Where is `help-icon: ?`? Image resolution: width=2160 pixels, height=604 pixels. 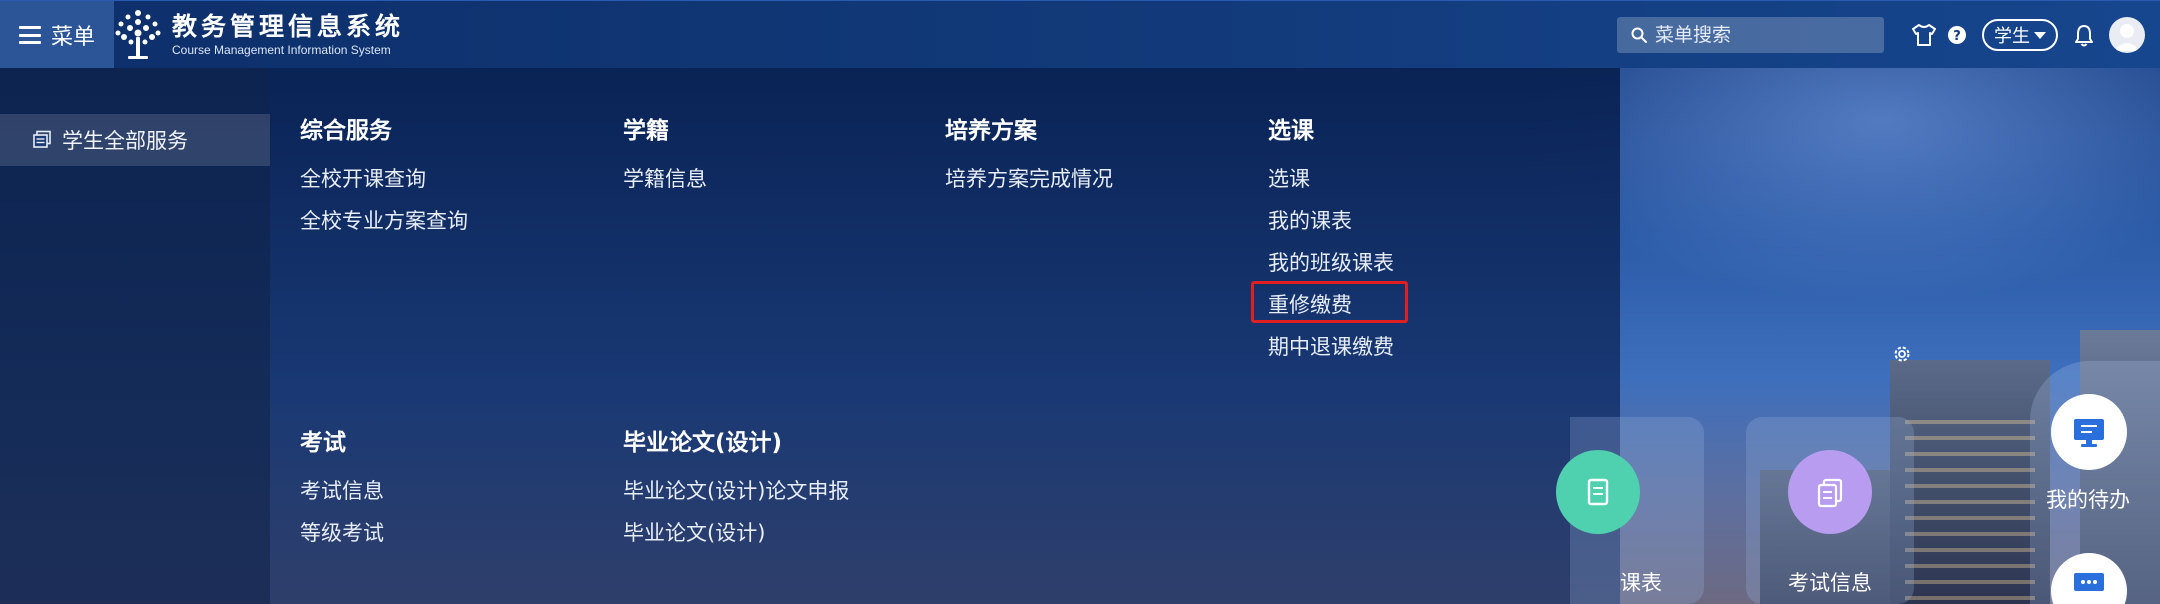 help-icon: ? is located at coordinates (1957, 35).